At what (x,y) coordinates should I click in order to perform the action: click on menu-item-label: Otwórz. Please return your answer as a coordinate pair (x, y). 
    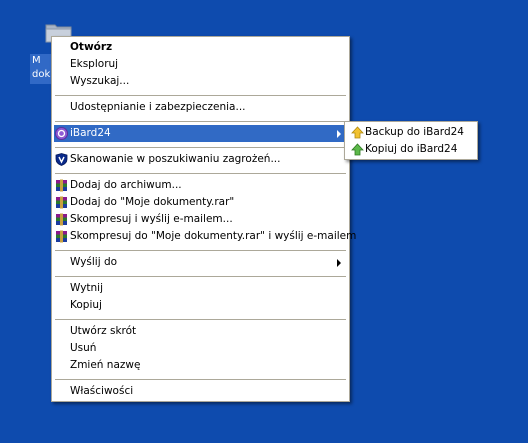
    Looking at the image, I should click on (91, 47).